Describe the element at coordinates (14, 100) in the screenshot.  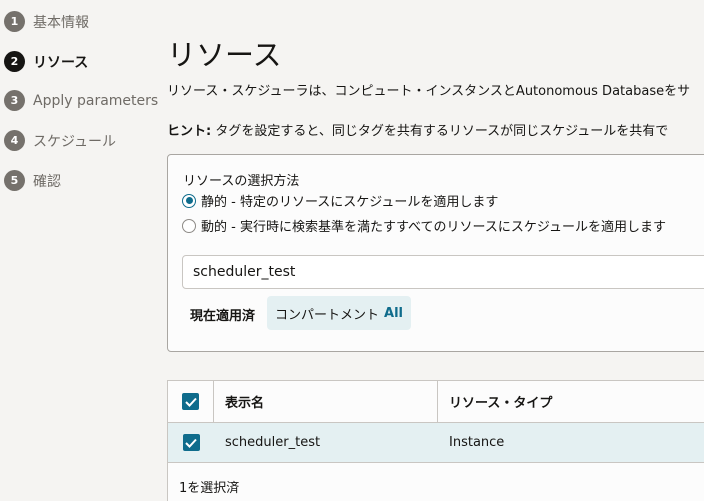
I see `step-number: 3` at that location.